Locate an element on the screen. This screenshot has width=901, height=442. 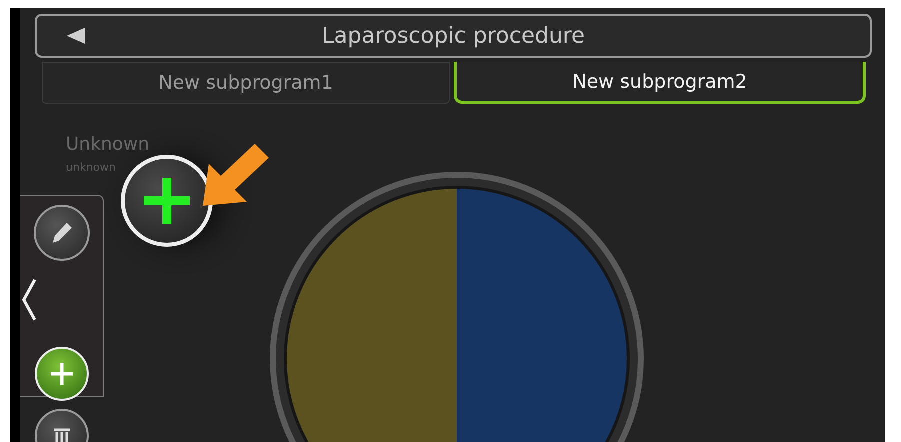
tab: New subprogram2 is located at coordinates (660, 83).